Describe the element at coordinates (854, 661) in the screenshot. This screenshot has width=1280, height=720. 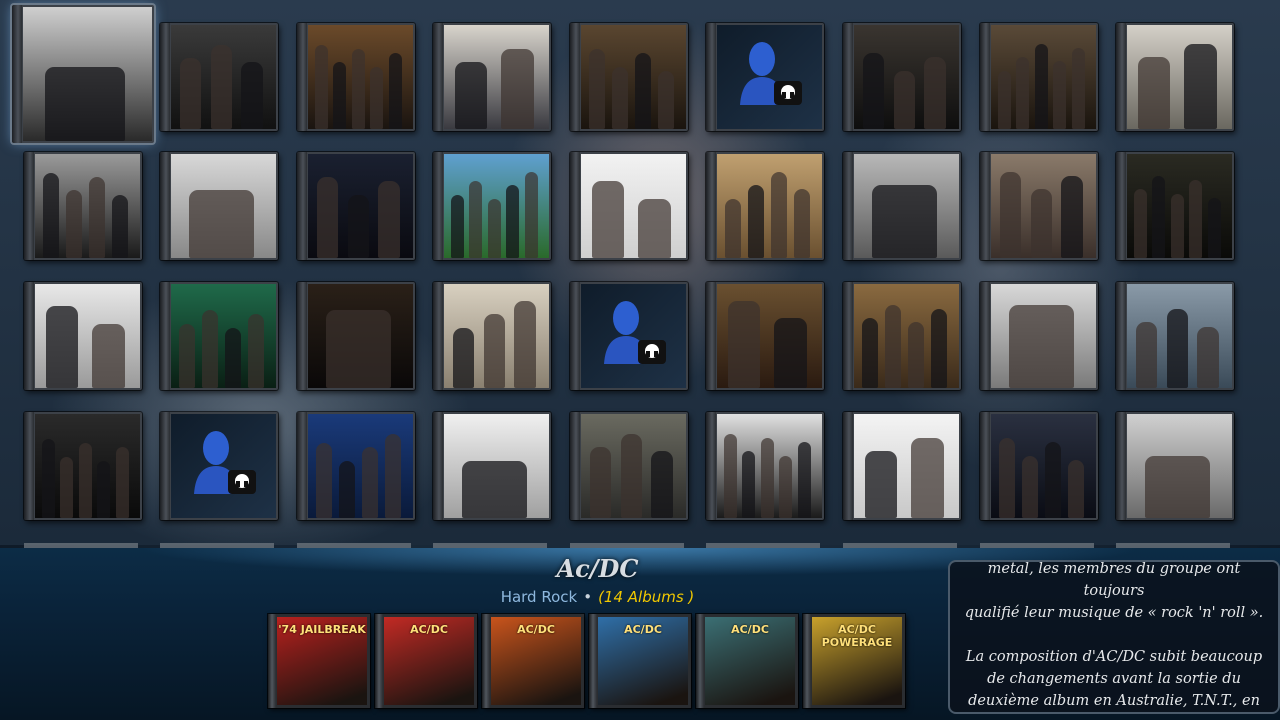
I see `album-cover: AC/DC POWERAGE` at that location.